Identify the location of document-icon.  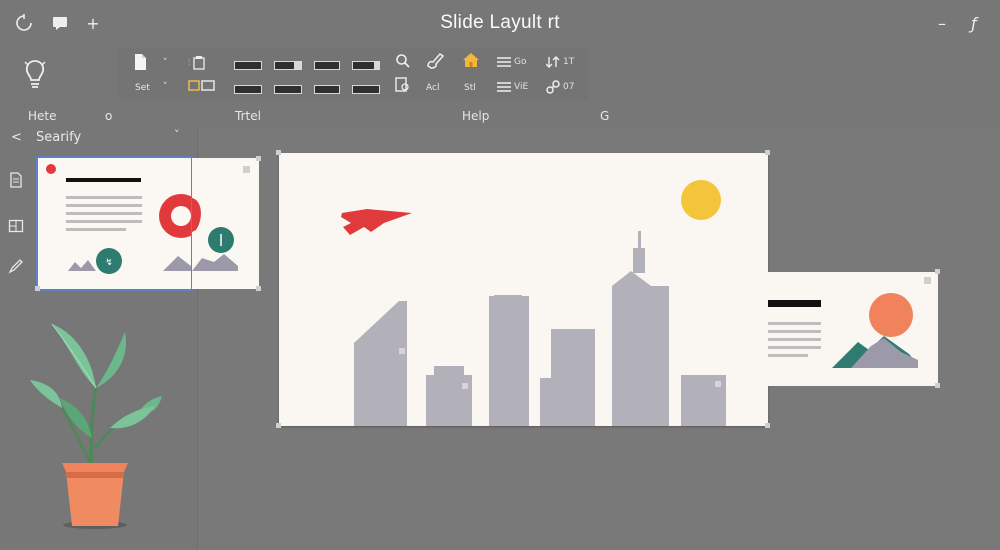
(140, 62).